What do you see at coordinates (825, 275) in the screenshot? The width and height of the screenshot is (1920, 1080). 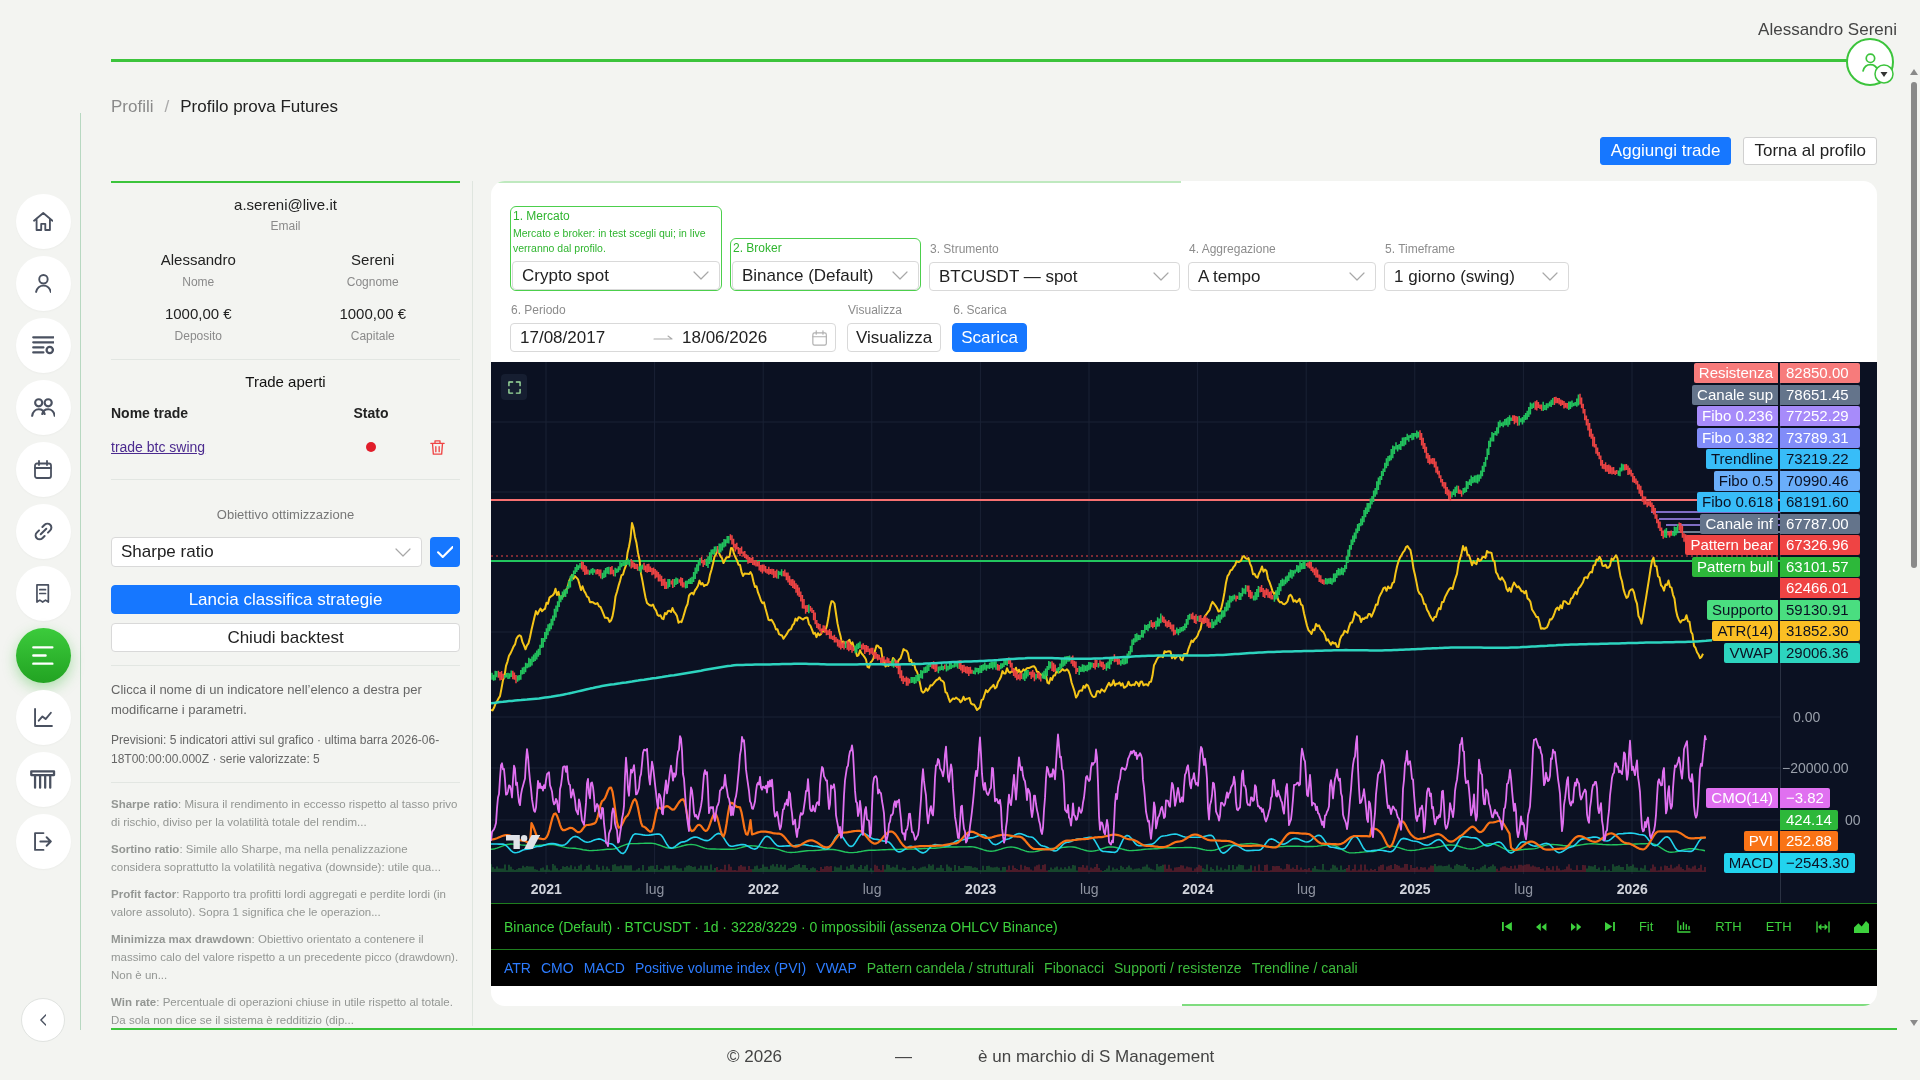 I see `select-field: Binance (Default)` at bounding box center [825, 275].